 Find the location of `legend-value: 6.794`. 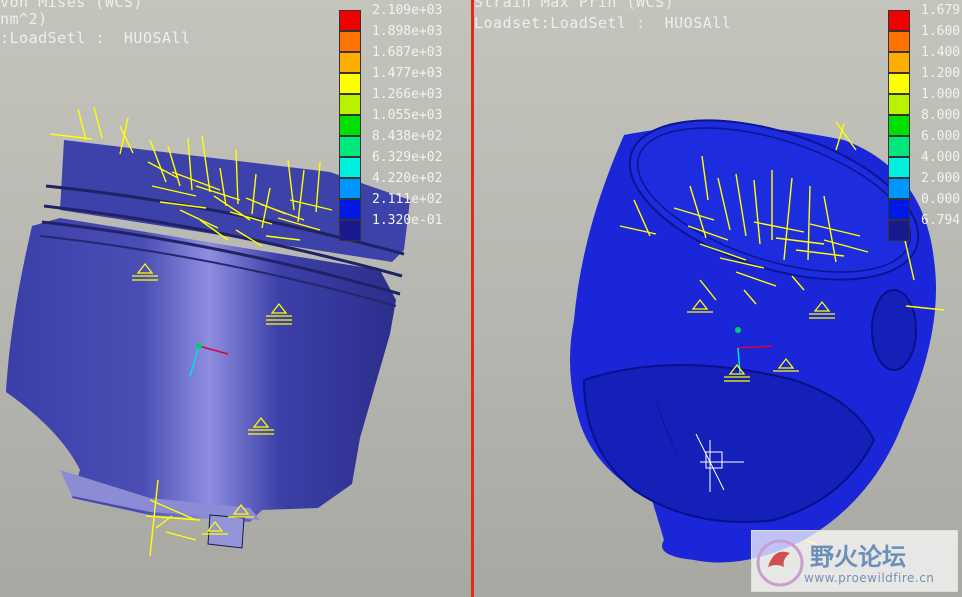

legend-value: 6.794 is located at coordinates (941, 220).